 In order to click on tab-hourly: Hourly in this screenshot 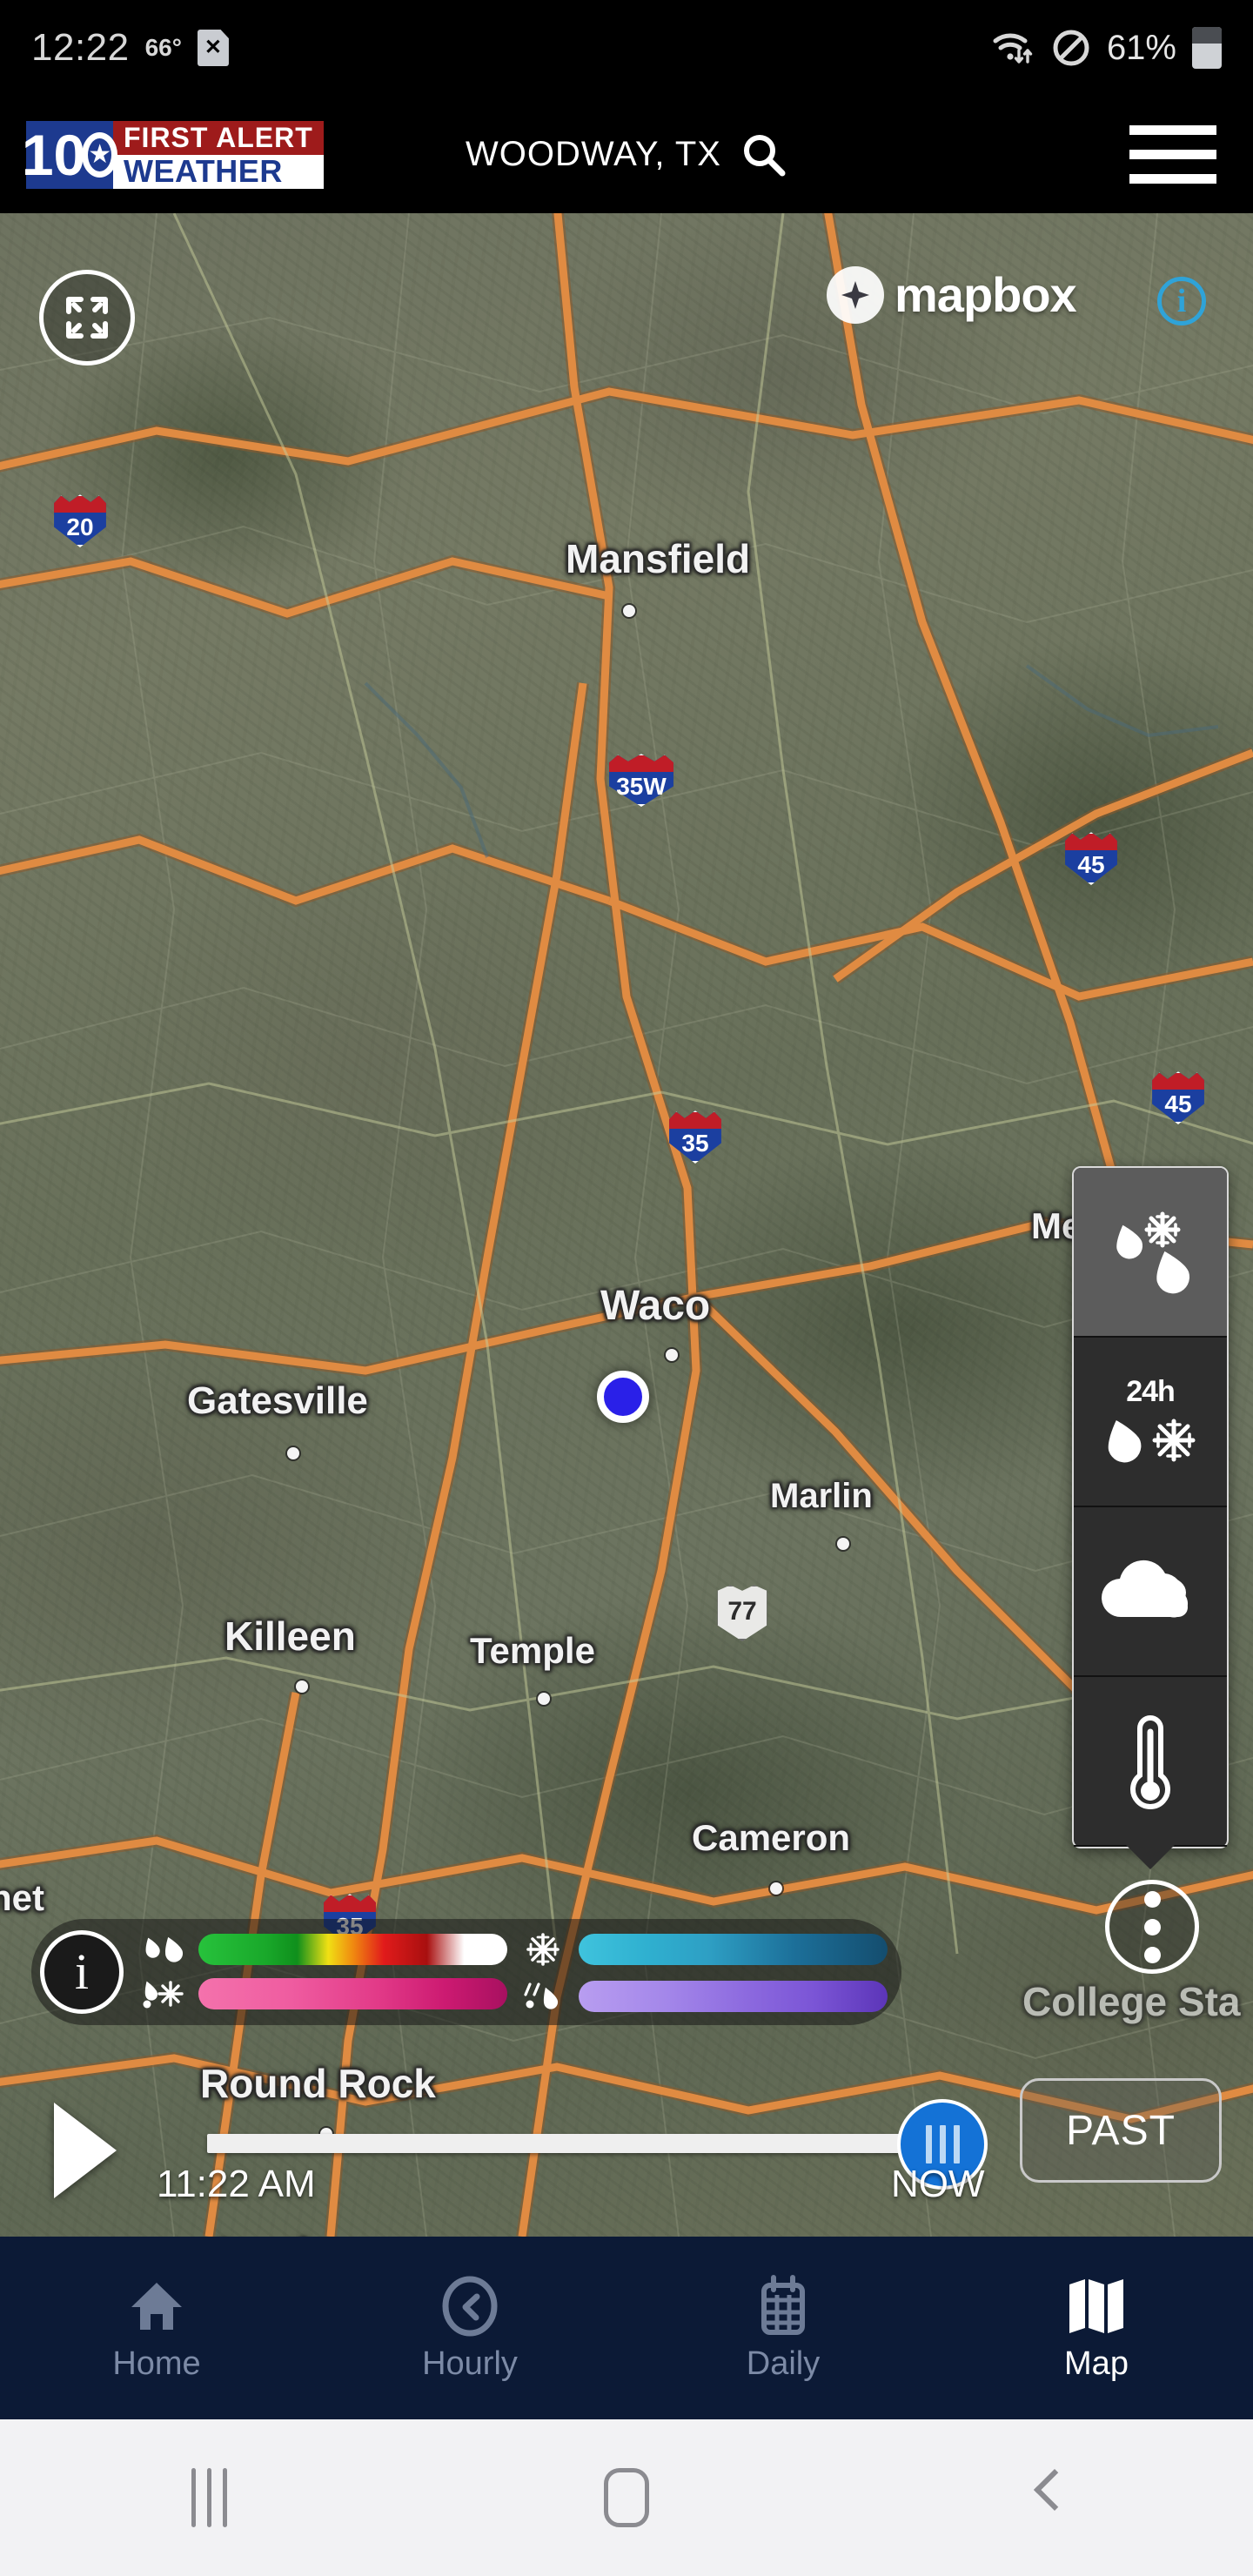, I will do `click(470, 2328)`.